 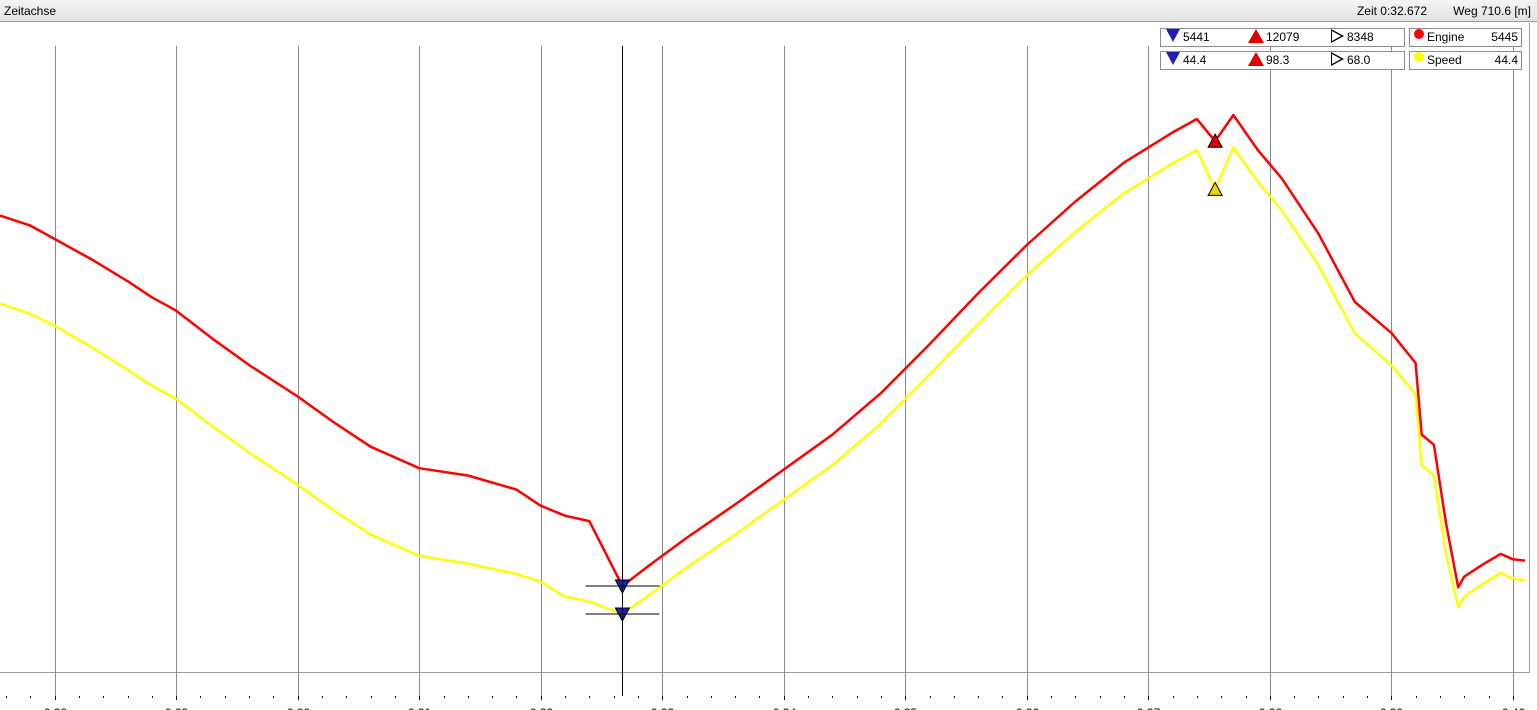 What do you see at coordinates (1446, 37) in the screenshot?
I see `engine-channel-name: Engine` at bounding box center [1446, 37].